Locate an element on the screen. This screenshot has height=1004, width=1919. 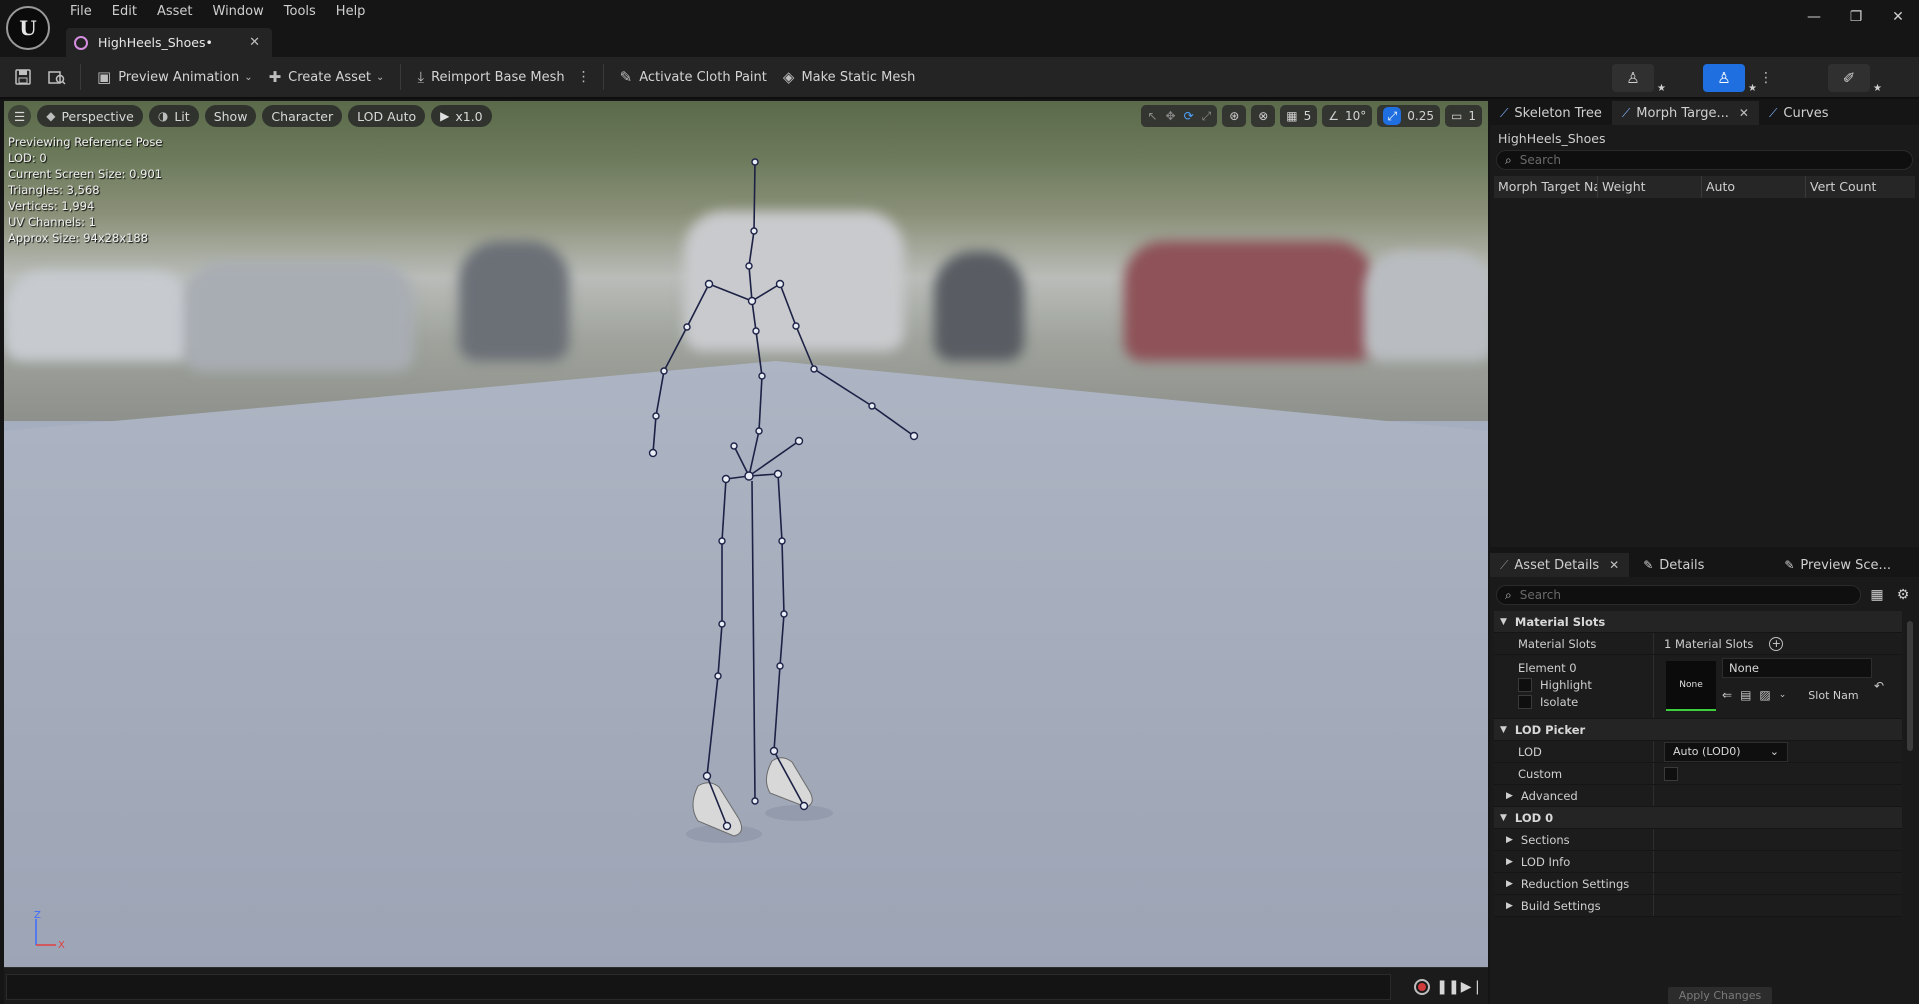
expand-triangle-icon: ▶ is located at coordinates (1509, 883).